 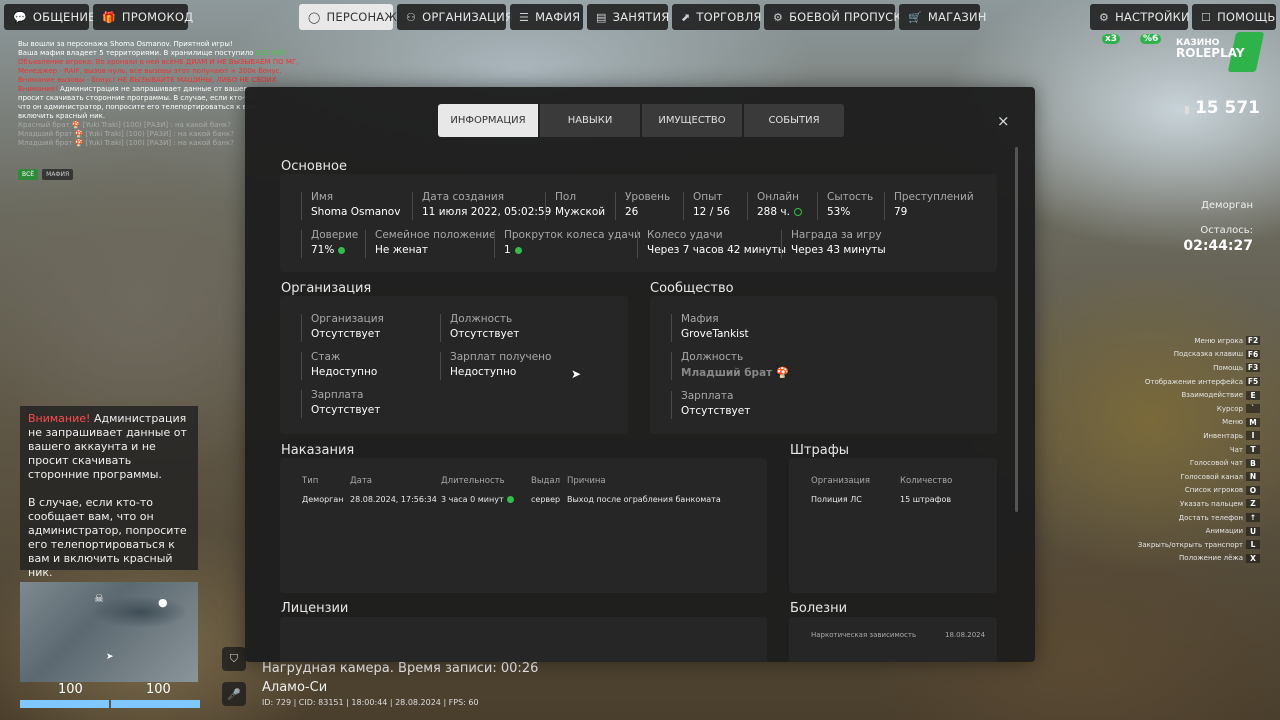 What do you see at coordinates (348, 17) in the screenshot?
I see `nav-character-button: ◯ ПЕРСОНАЖ` at bounding box center [348, 17].